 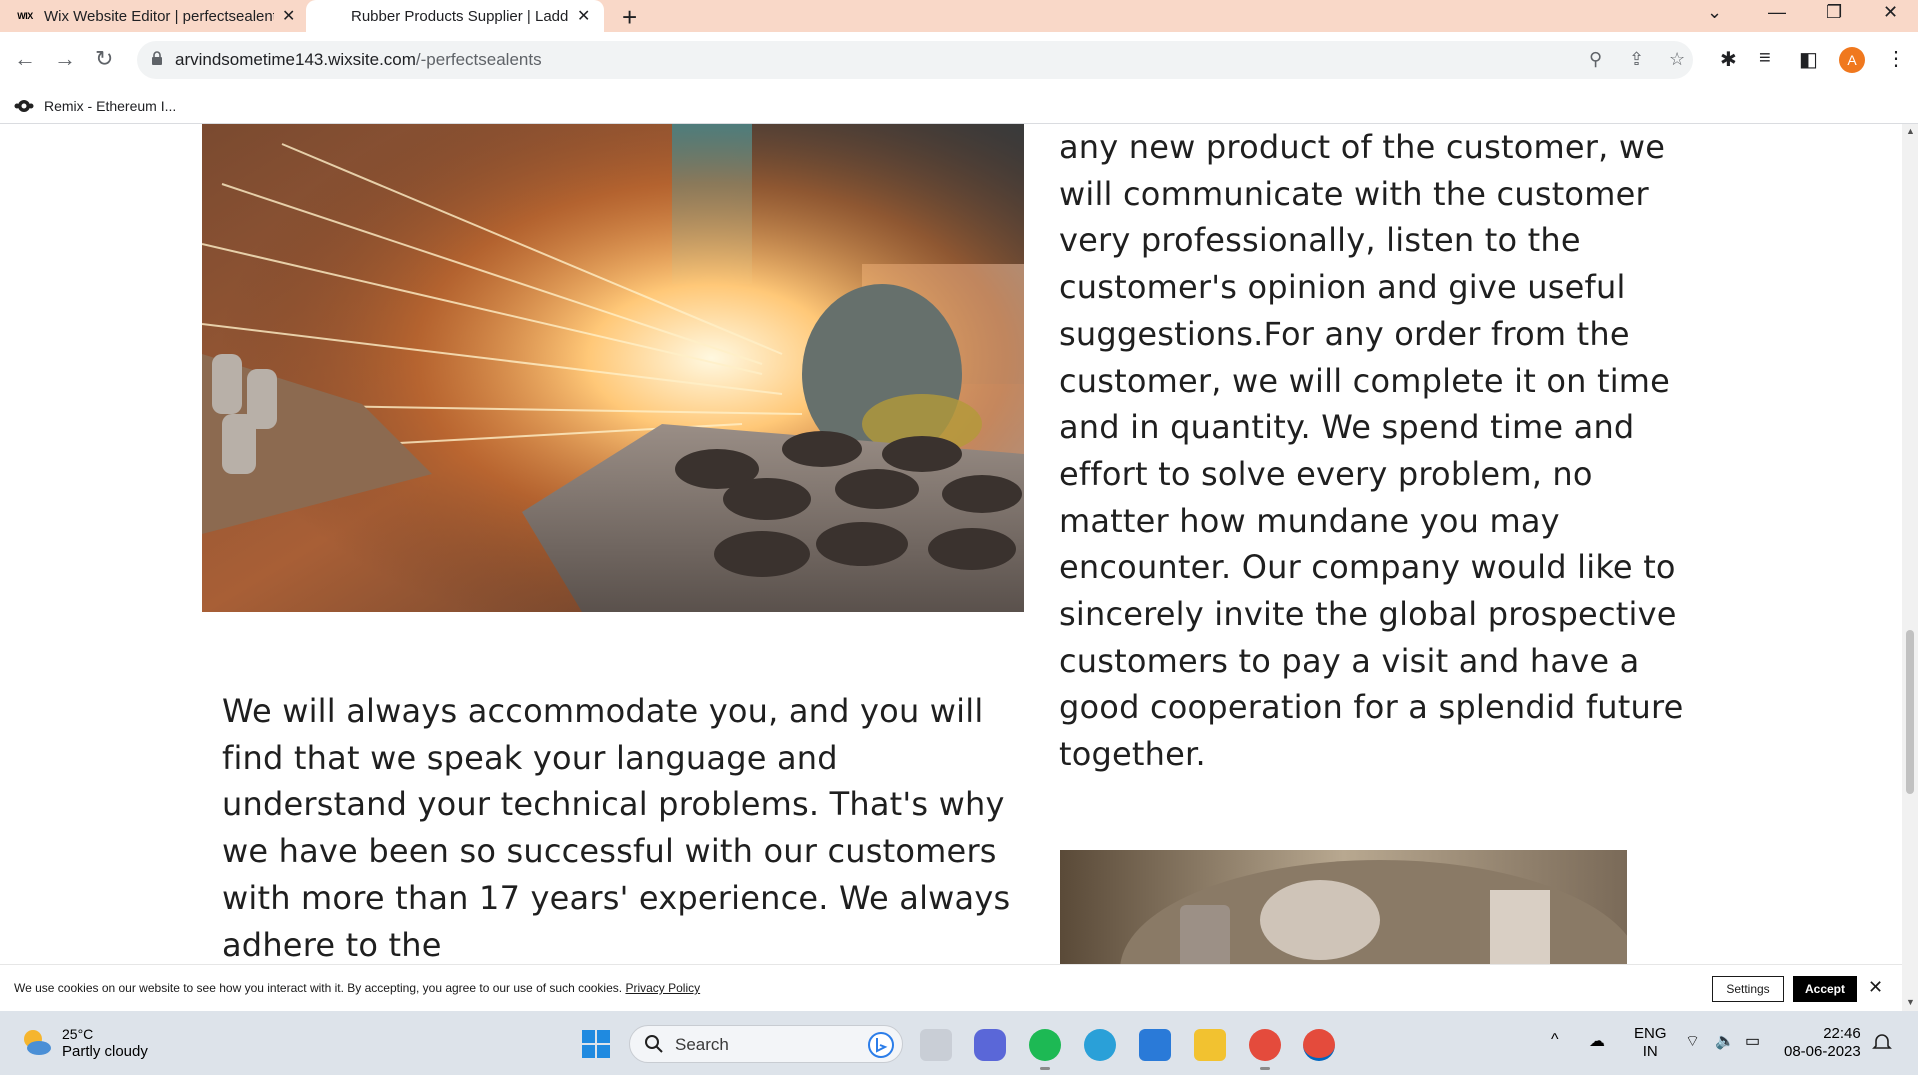 I want to click on new-tab-button: +, so click(x=629, y=17).